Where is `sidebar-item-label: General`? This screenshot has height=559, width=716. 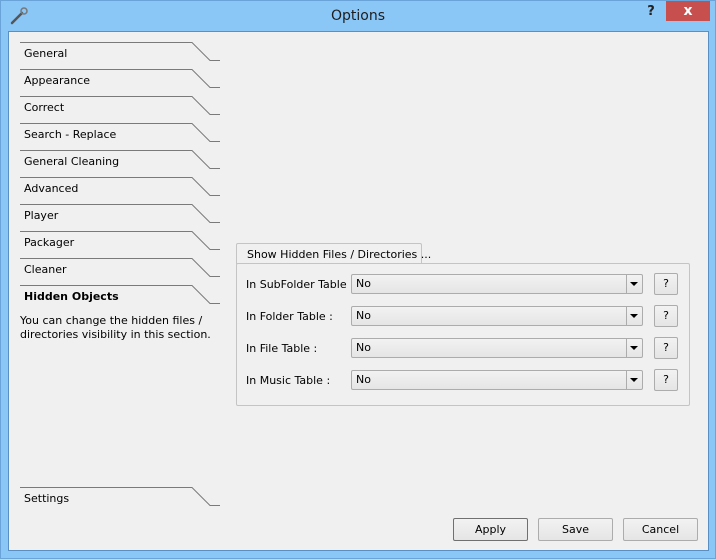 sidebar-item-label: General is located at coordinates (46, 53).